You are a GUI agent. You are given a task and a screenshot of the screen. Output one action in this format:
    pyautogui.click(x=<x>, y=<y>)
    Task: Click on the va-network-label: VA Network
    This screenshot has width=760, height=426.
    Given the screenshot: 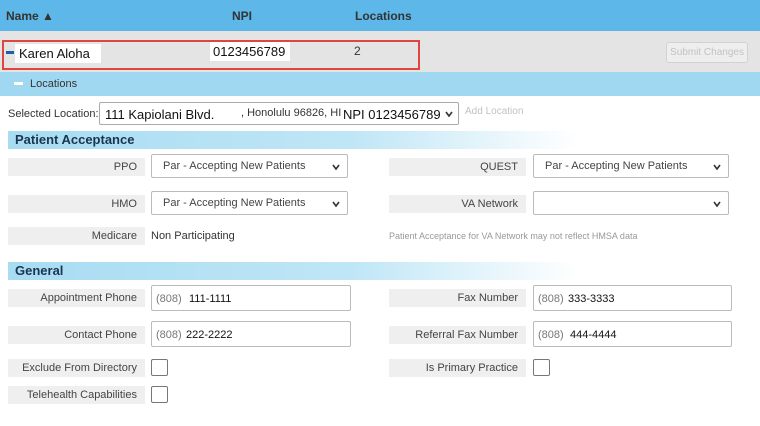 What is the action you would take?
    pyautogui.click(x=457, y=204)
    